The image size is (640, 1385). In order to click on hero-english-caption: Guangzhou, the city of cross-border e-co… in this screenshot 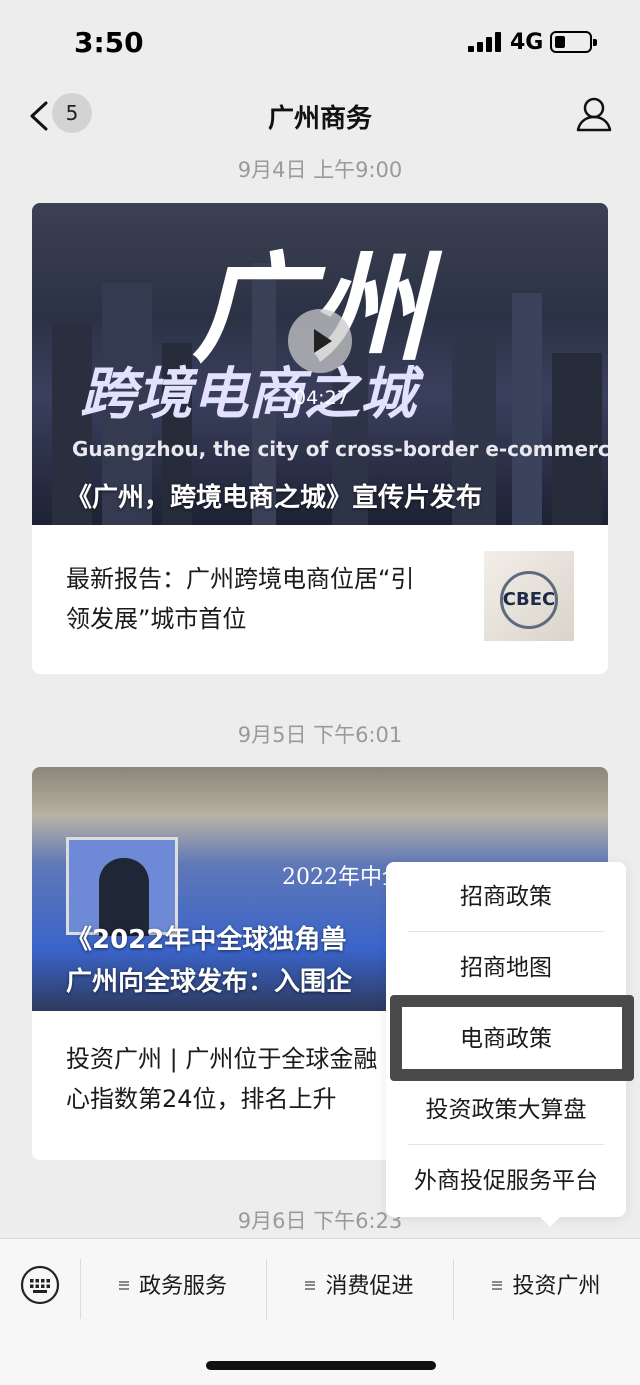, I will do `click(340, 449)`.